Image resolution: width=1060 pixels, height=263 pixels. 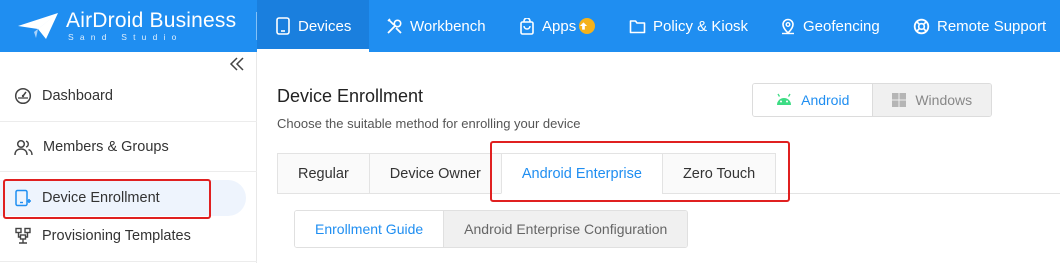 I want to click on tab-android-enterprise: Android Enterprise, so click(x=581, y=173).